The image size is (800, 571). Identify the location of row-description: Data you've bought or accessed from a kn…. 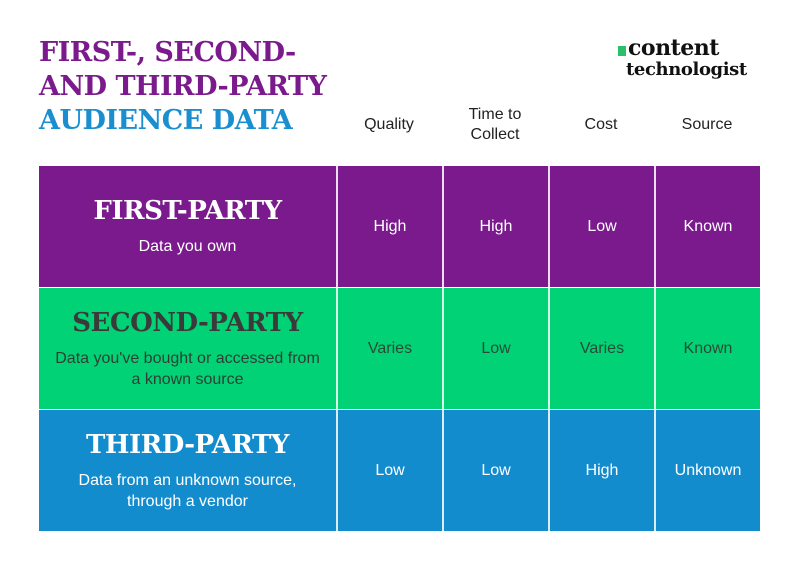
(187, 368).